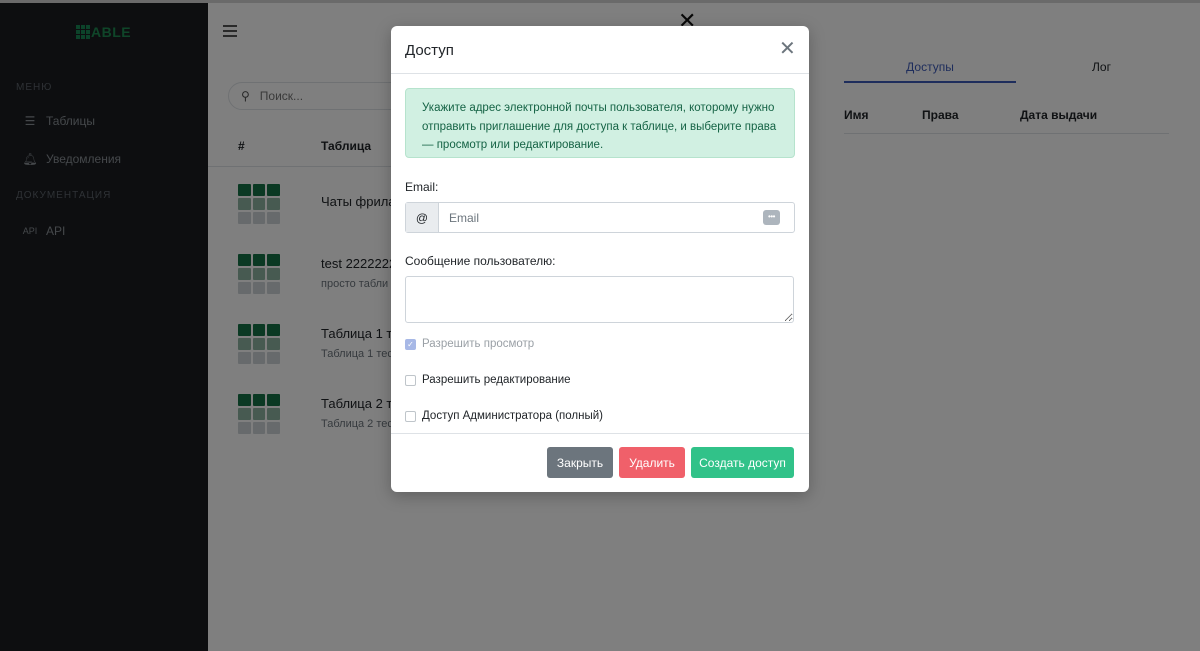  Describe the element at coordinates (422, 217) in the screenshot. I see `email-prefix: @` at that location.